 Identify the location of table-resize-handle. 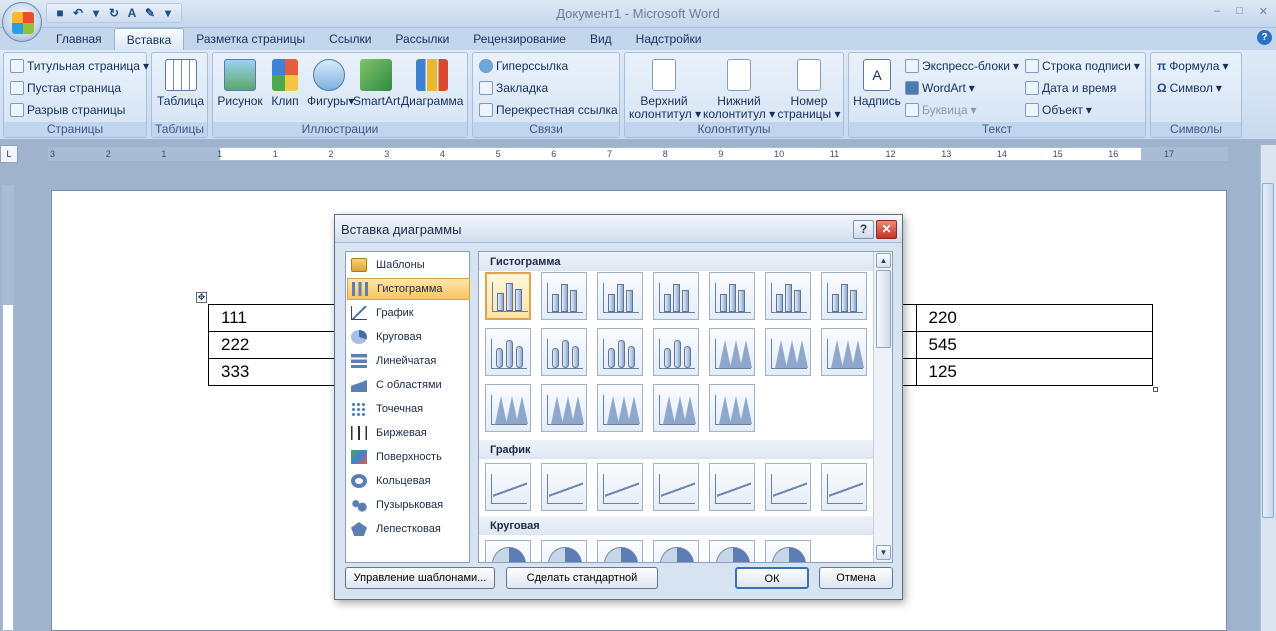
(1155, 389).